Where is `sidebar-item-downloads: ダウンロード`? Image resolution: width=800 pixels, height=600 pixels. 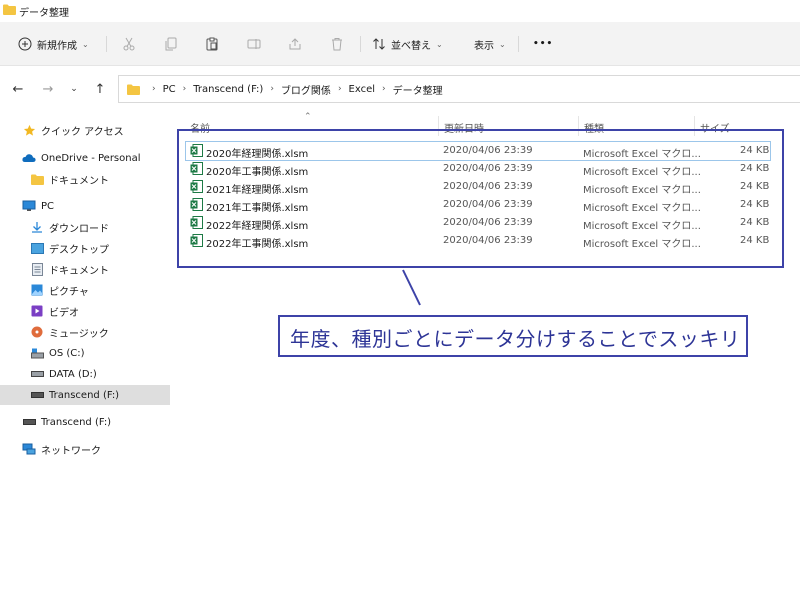 sidebar-item-downloads: ダウンロード is located at coordinates (85, 227).